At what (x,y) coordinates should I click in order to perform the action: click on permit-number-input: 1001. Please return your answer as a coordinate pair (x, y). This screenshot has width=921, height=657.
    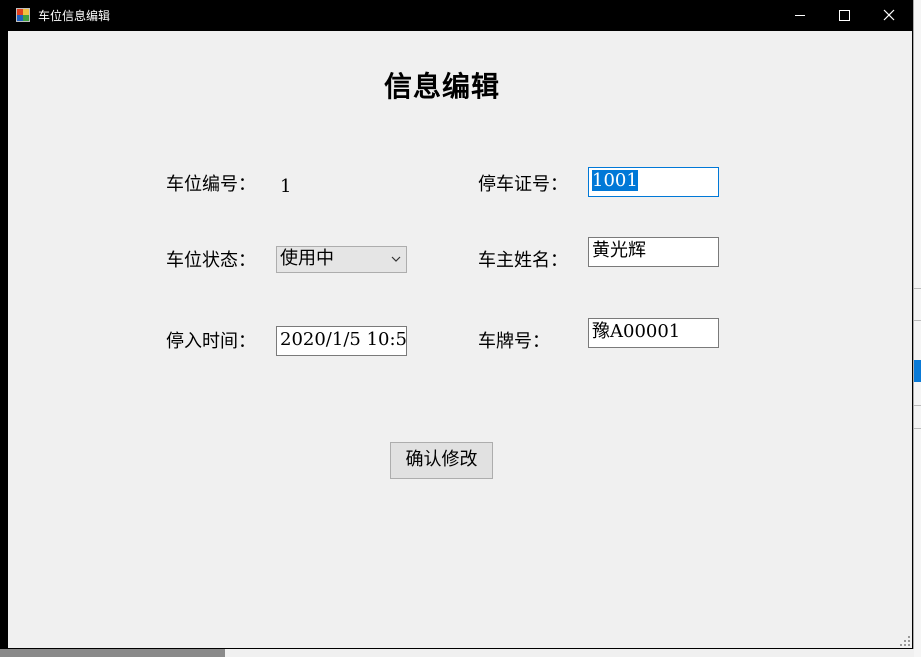
    Looking at the image, I should click on (653, 182).